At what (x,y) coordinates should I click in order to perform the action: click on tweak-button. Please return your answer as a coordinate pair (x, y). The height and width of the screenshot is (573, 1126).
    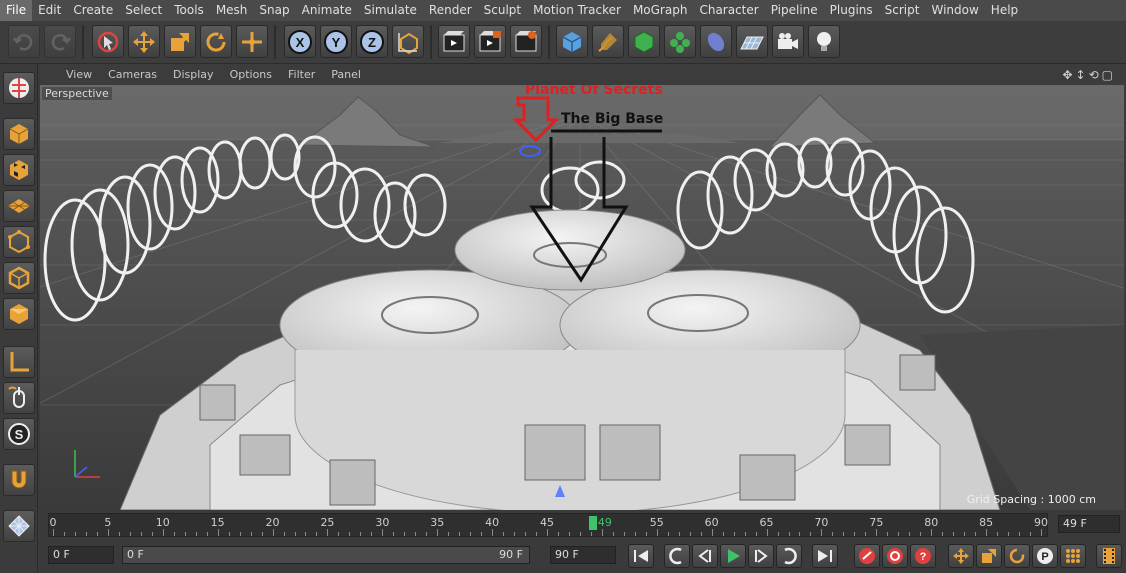
    Looking at the image, I should click on (19, 398).